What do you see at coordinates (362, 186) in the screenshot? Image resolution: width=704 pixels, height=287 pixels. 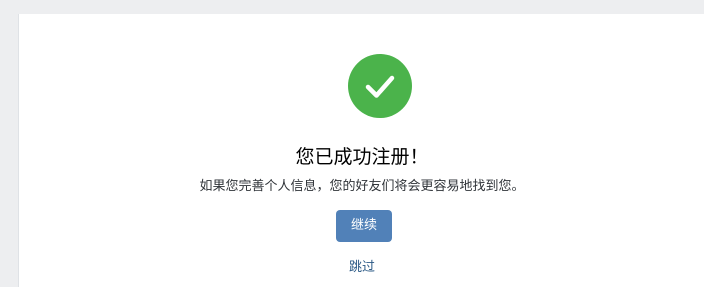 I see `success-message: 如果您完善个人信息，您的好友们将会更容易地找到您。` at bounding box center [362, 186].